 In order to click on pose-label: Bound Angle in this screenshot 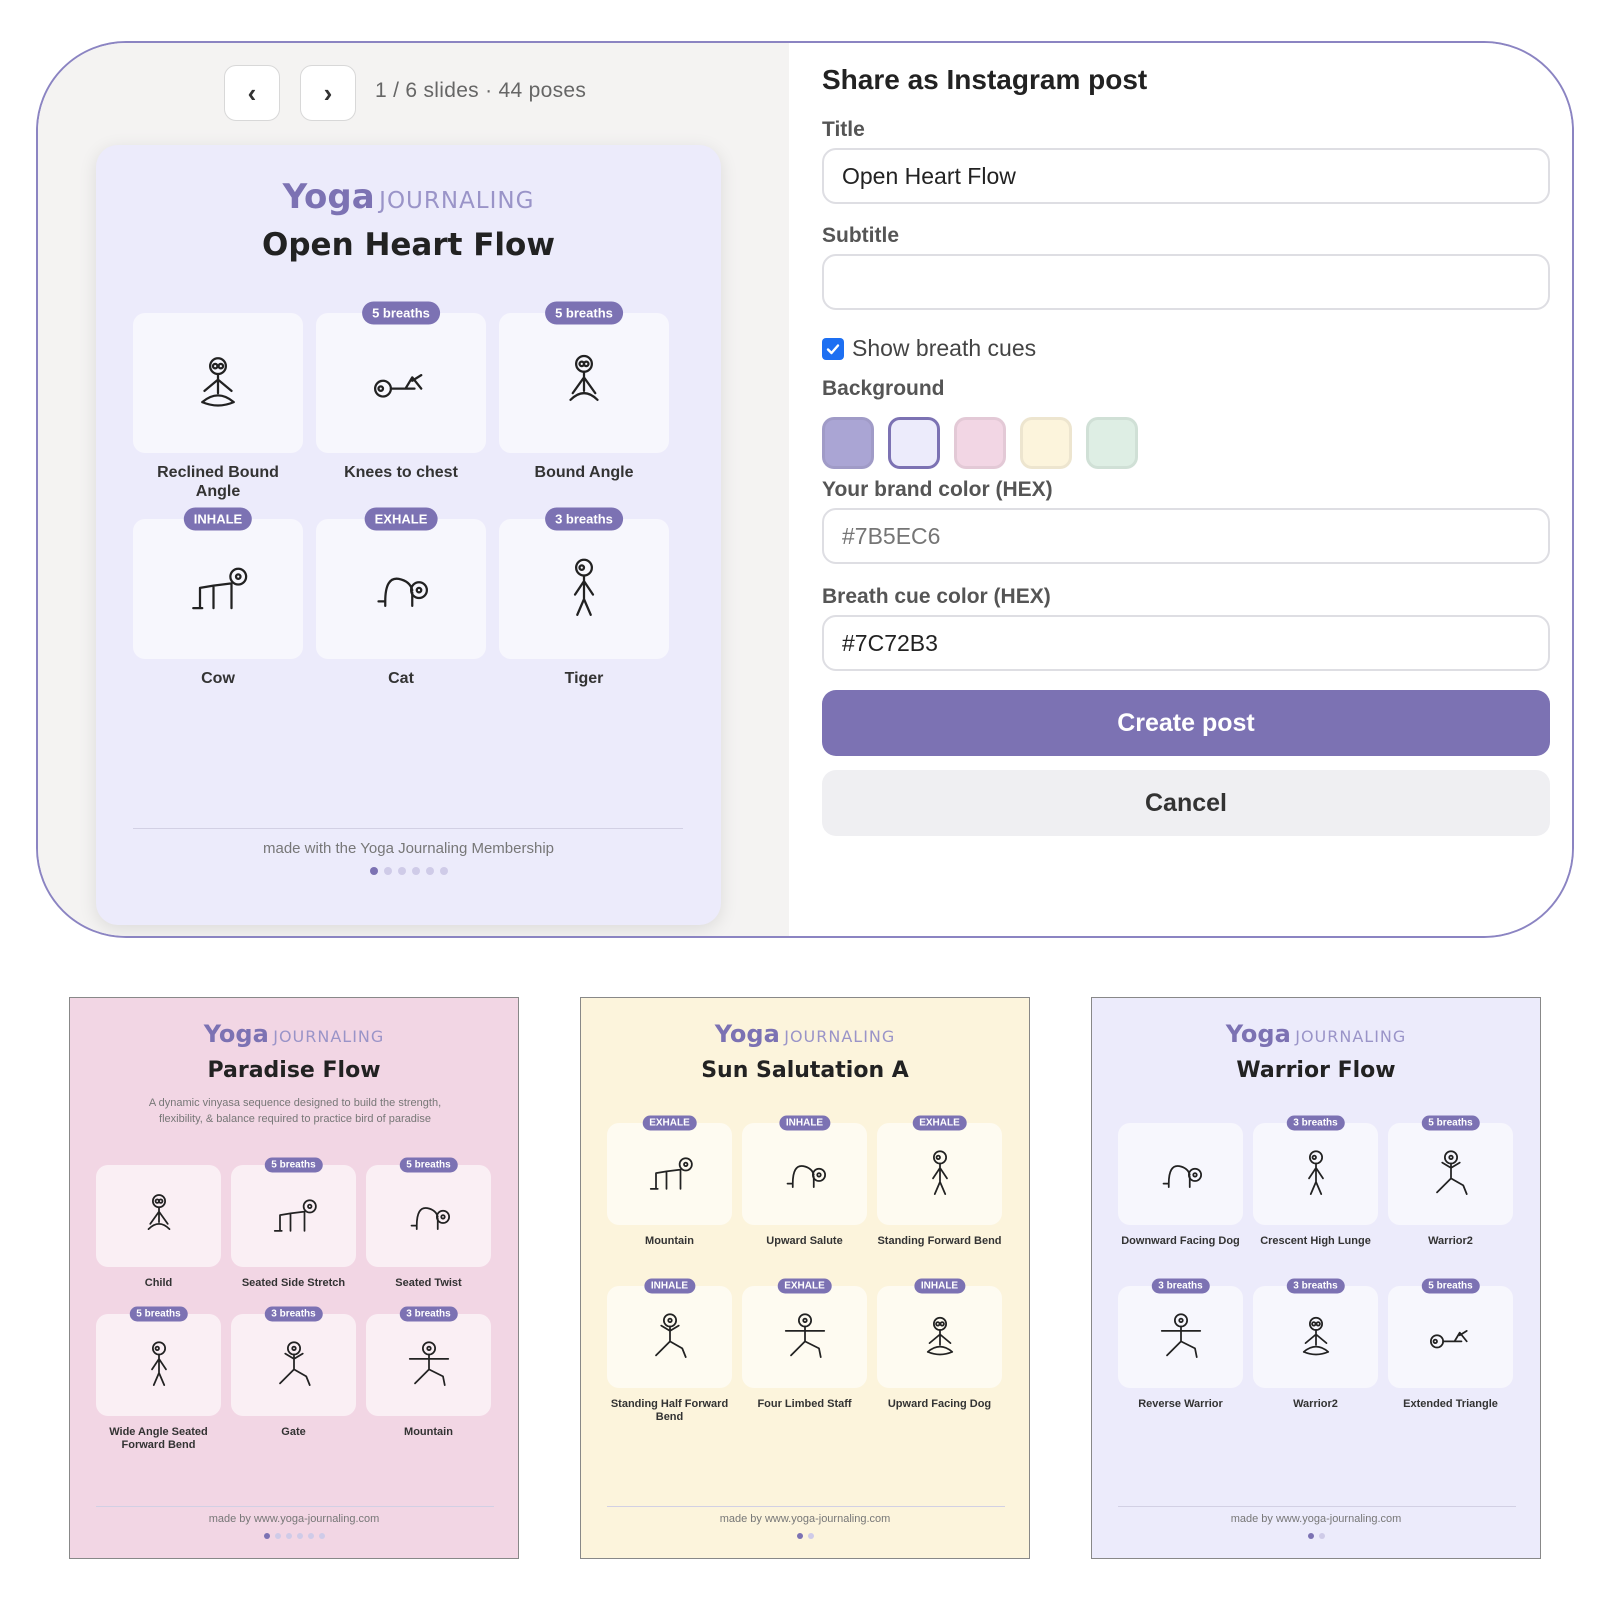, I will do `click(584, 472)`.